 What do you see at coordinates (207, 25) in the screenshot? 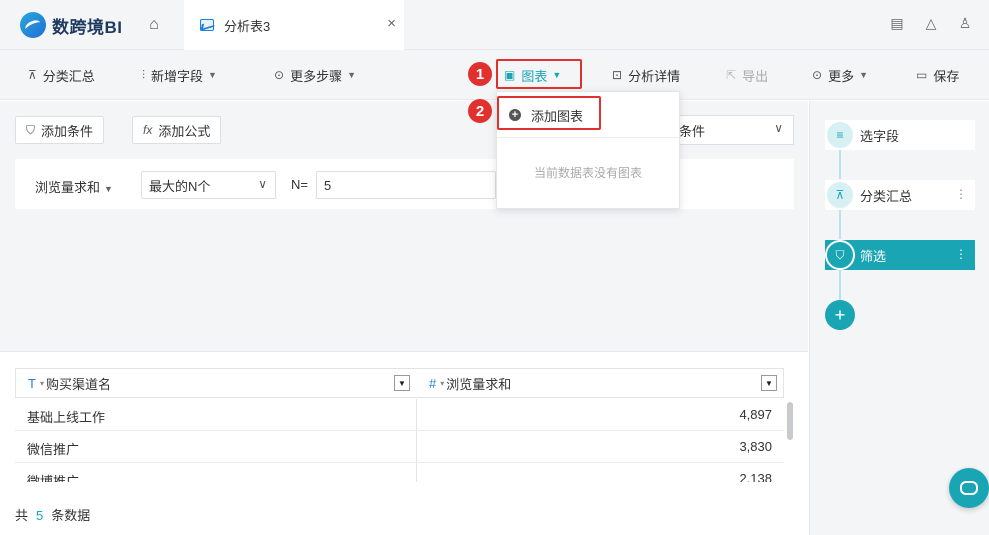
I see `line-chart-icon` at bounding box center [207, 25].